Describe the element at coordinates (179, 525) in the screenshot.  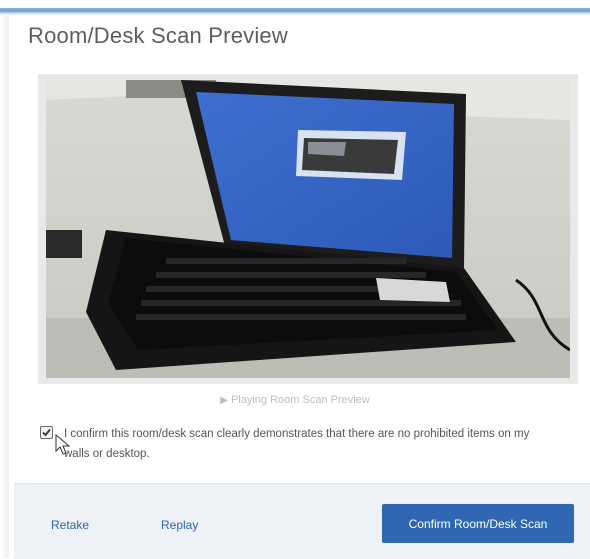
I see `replay-button: Replay` at that location.